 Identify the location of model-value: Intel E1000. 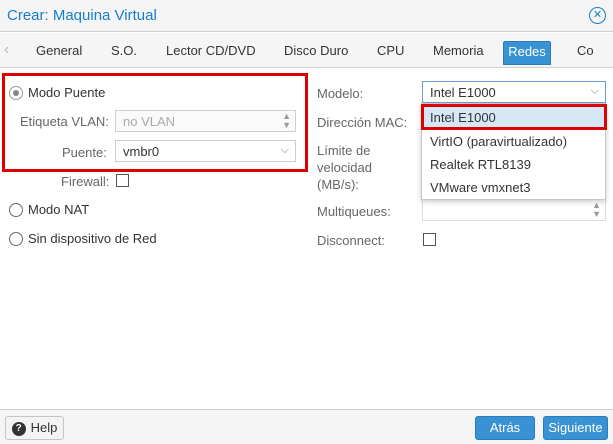
(463, 92).